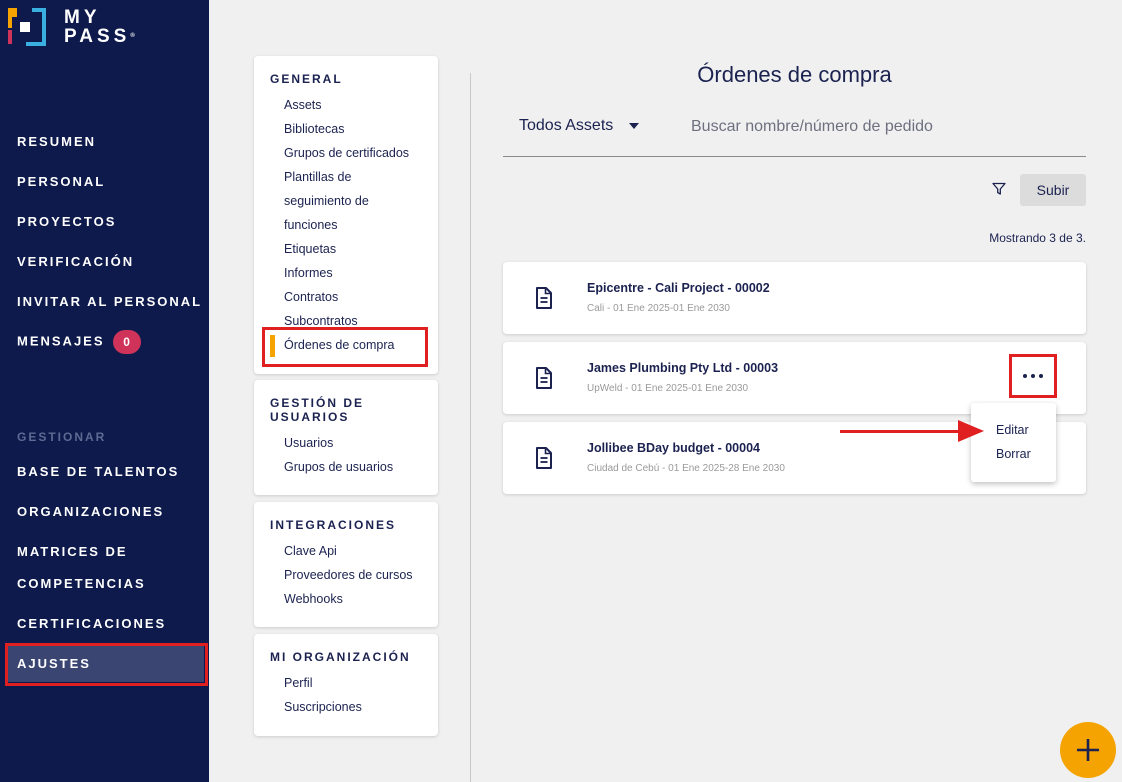 This screenshot has height=782, width=1122. I want to click on upload-button: Subir, so click(1053, 190).